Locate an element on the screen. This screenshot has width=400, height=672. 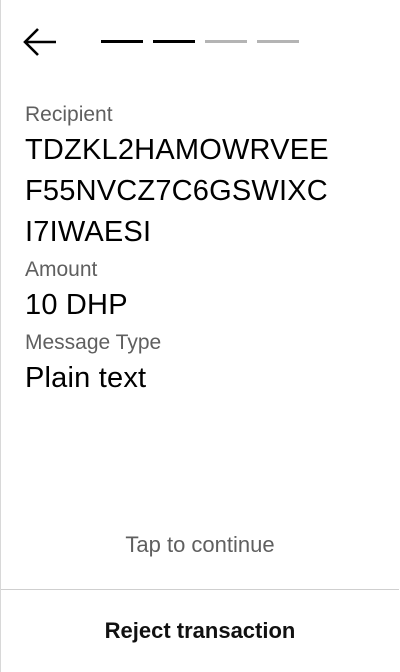
amount-label: Amount is located at coordinates (61, 269).